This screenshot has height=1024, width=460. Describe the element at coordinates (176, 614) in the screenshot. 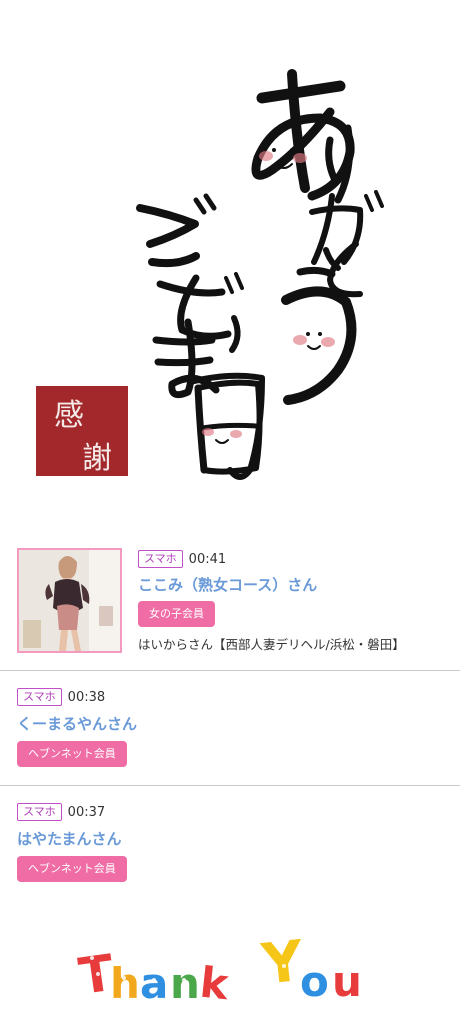

I see `member-type-badge: 女の子会員` at that location.